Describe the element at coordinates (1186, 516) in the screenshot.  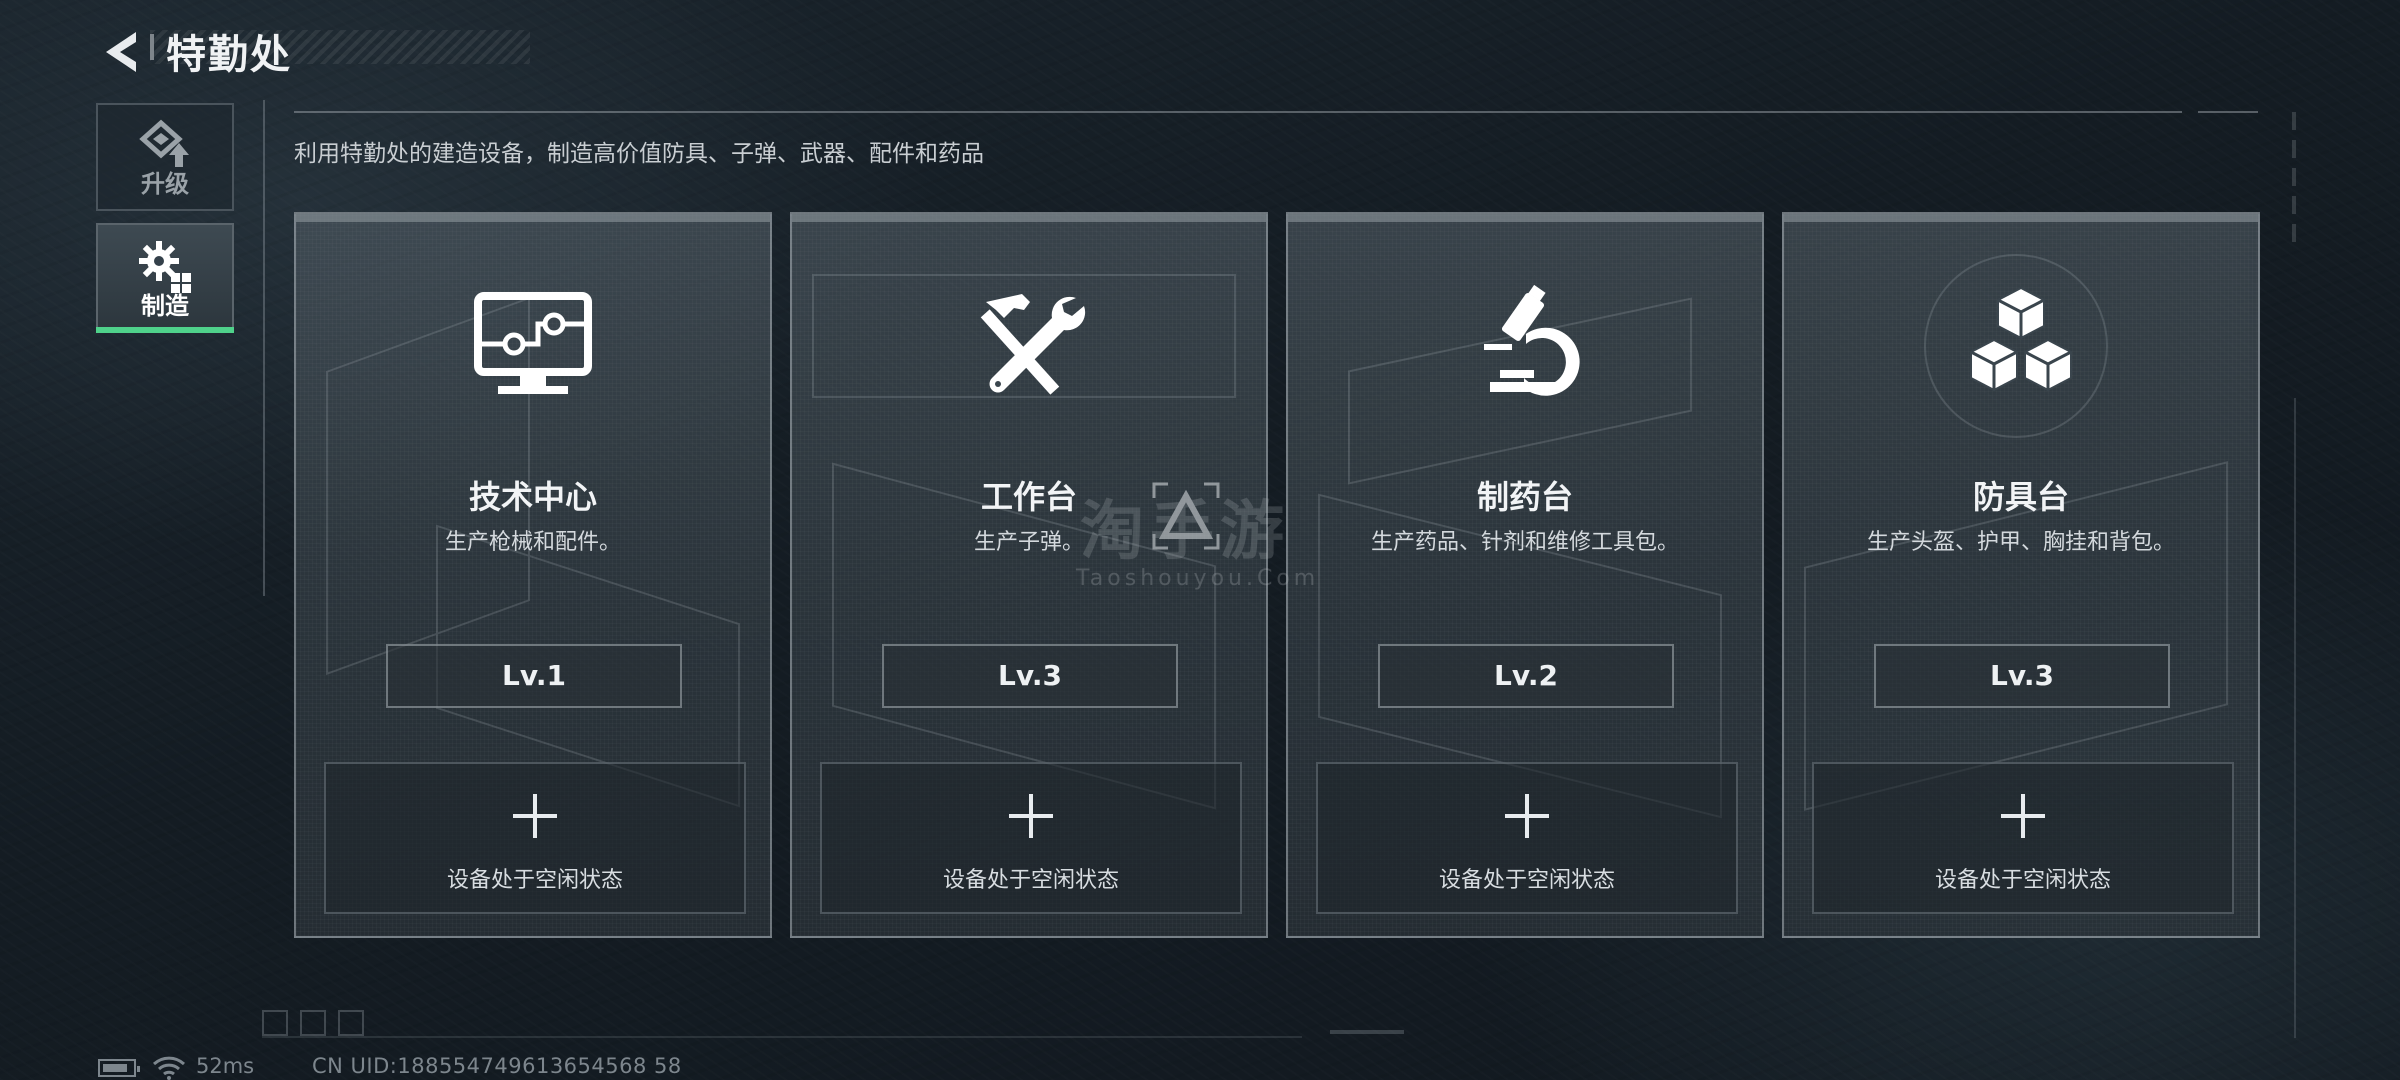
I see `watermark-logo-icon` at that location.